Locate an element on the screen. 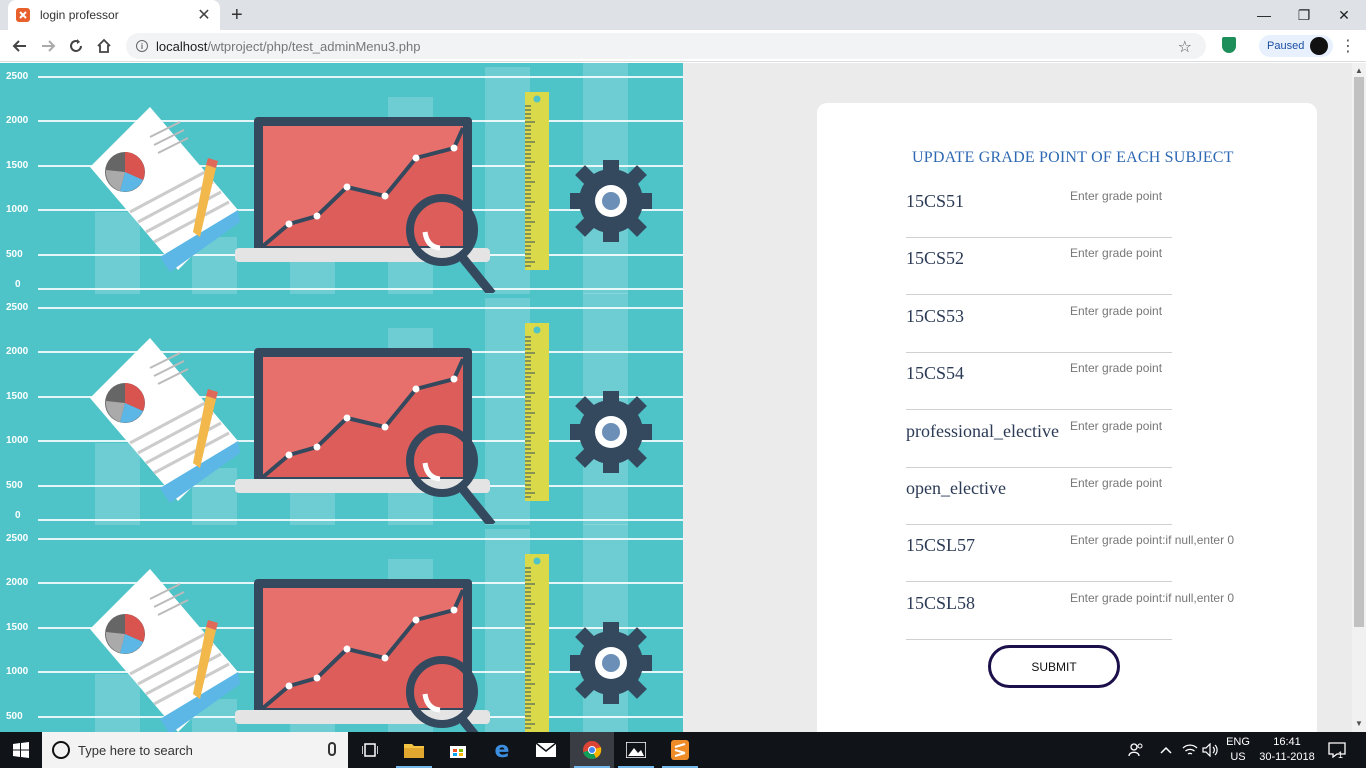 This screenshot has width=1366, height=768. microphone-icon is located at coordinates (332, 749).